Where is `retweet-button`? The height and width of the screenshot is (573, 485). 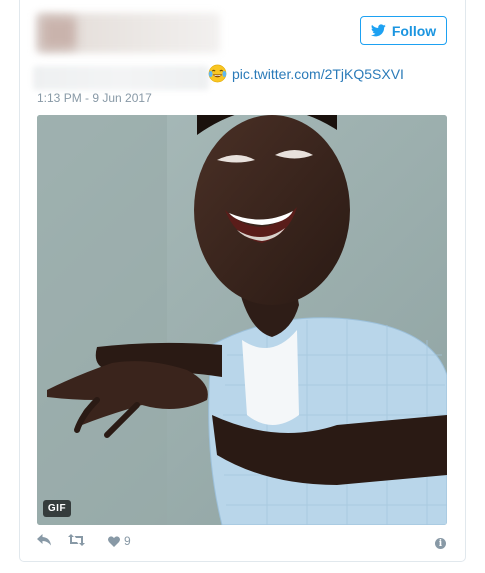 retweet-button is located at coordinates (76, 540).